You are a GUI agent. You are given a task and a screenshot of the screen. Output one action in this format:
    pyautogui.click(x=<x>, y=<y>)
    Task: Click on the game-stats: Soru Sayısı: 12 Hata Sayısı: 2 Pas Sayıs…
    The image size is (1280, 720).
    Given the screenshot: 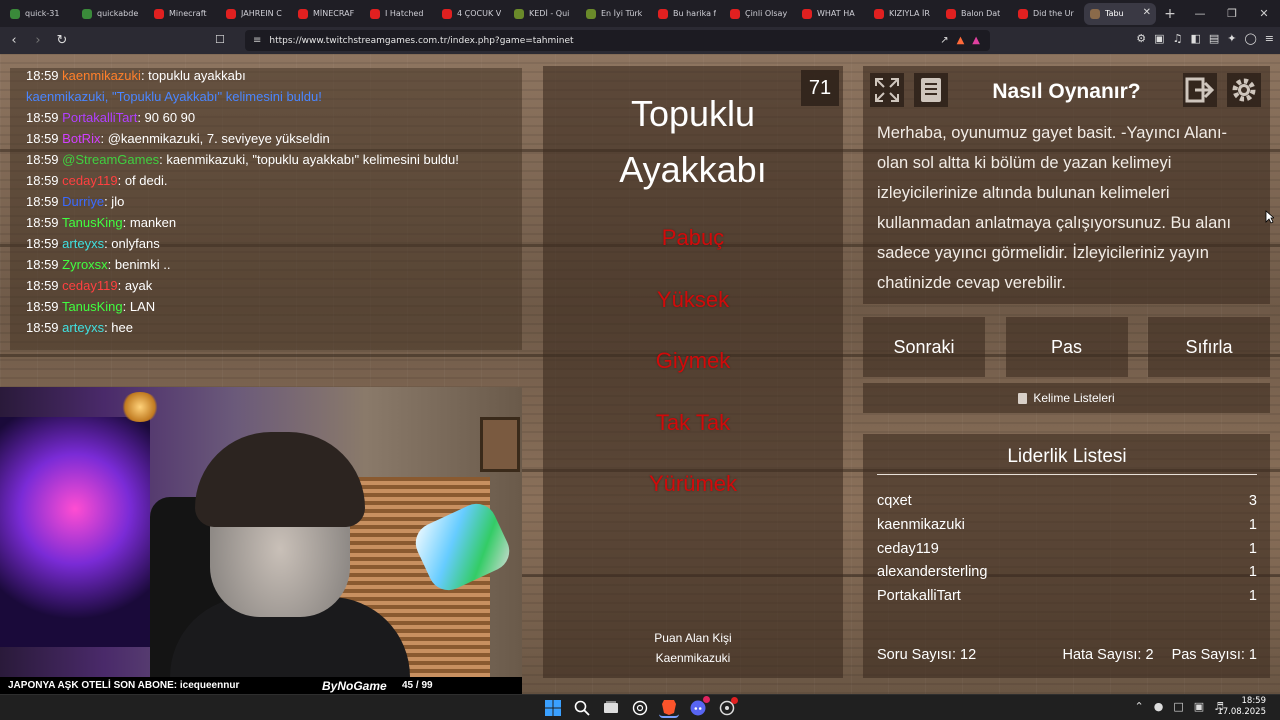 What is the action you would take?
    pyautogui.click(x=1067, y=655)
    